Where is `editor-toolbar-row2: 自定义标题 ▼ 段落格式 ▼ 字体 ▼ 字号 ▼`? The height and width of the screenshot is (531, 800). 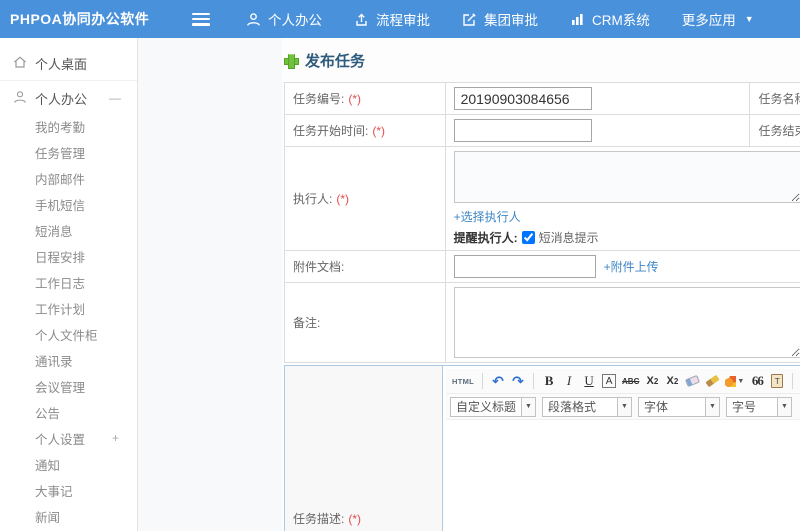 editor-toolbar-row2: 自定义标题 ▼ 段落格式 ▼ 字体 ▼ 字号 ▼ is located at coordinates (623, 406).